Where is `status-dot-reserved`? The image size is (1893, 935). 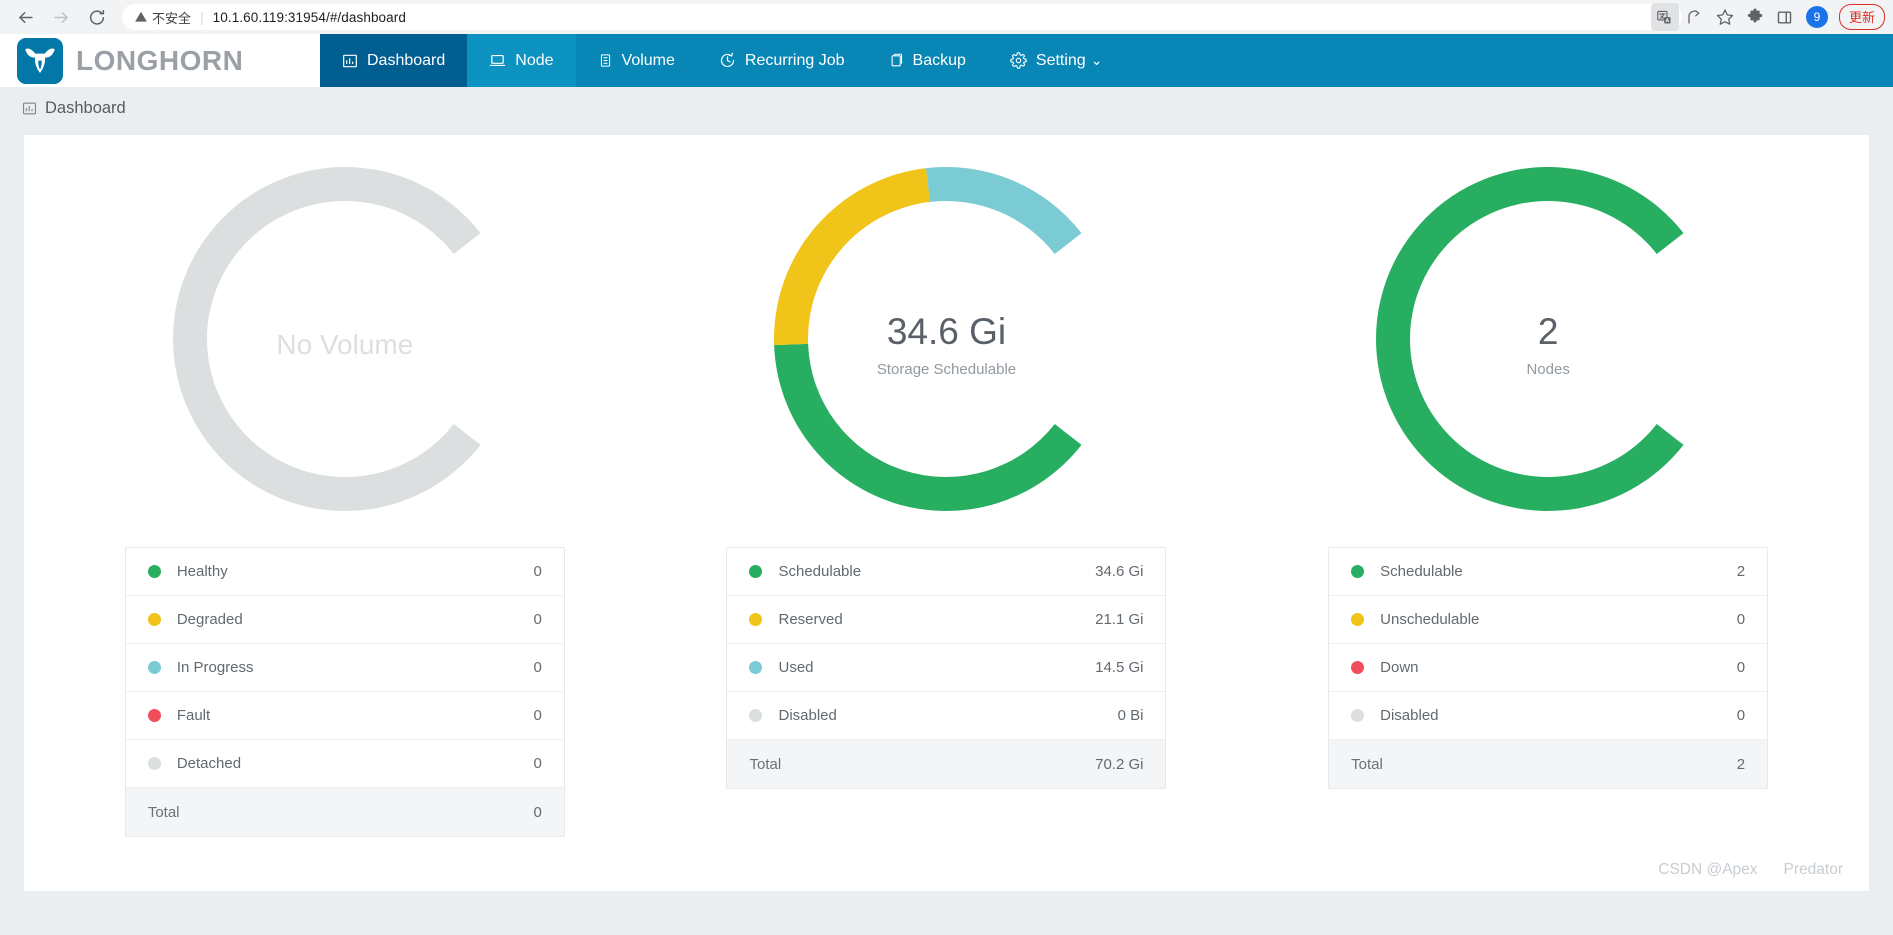 status-dot-reserved is located at coordinates (756, 619).